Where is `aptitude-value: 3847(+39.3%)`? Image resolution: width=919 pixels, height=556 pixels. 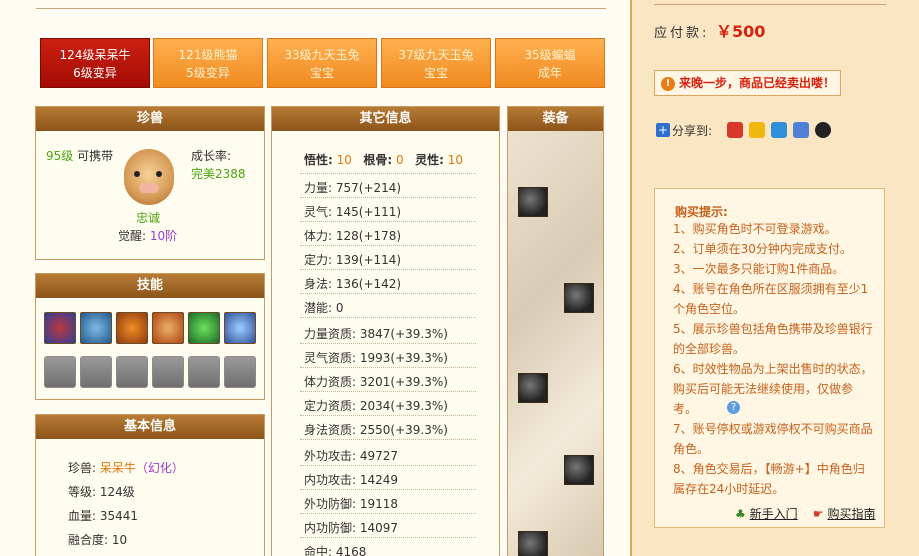 aptitude-value: 3847(+39.3%) is located at coordinates (403, 334).